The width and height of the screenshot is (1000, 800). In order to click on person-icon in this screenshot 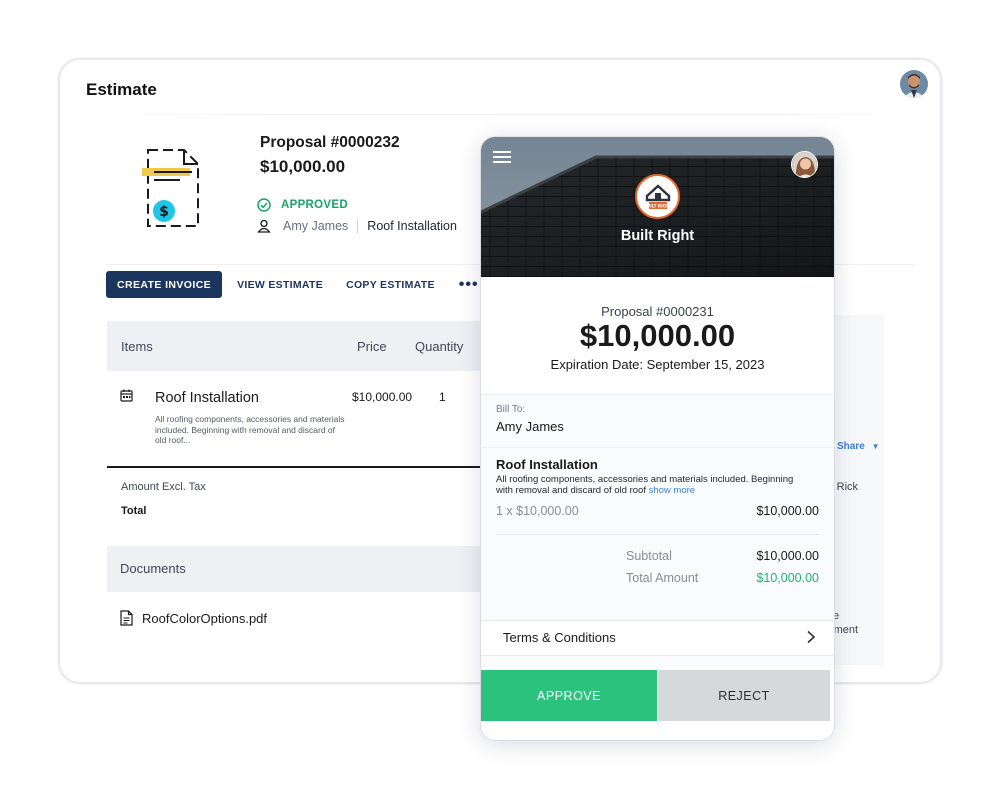, I will do `click(264, 226)`.